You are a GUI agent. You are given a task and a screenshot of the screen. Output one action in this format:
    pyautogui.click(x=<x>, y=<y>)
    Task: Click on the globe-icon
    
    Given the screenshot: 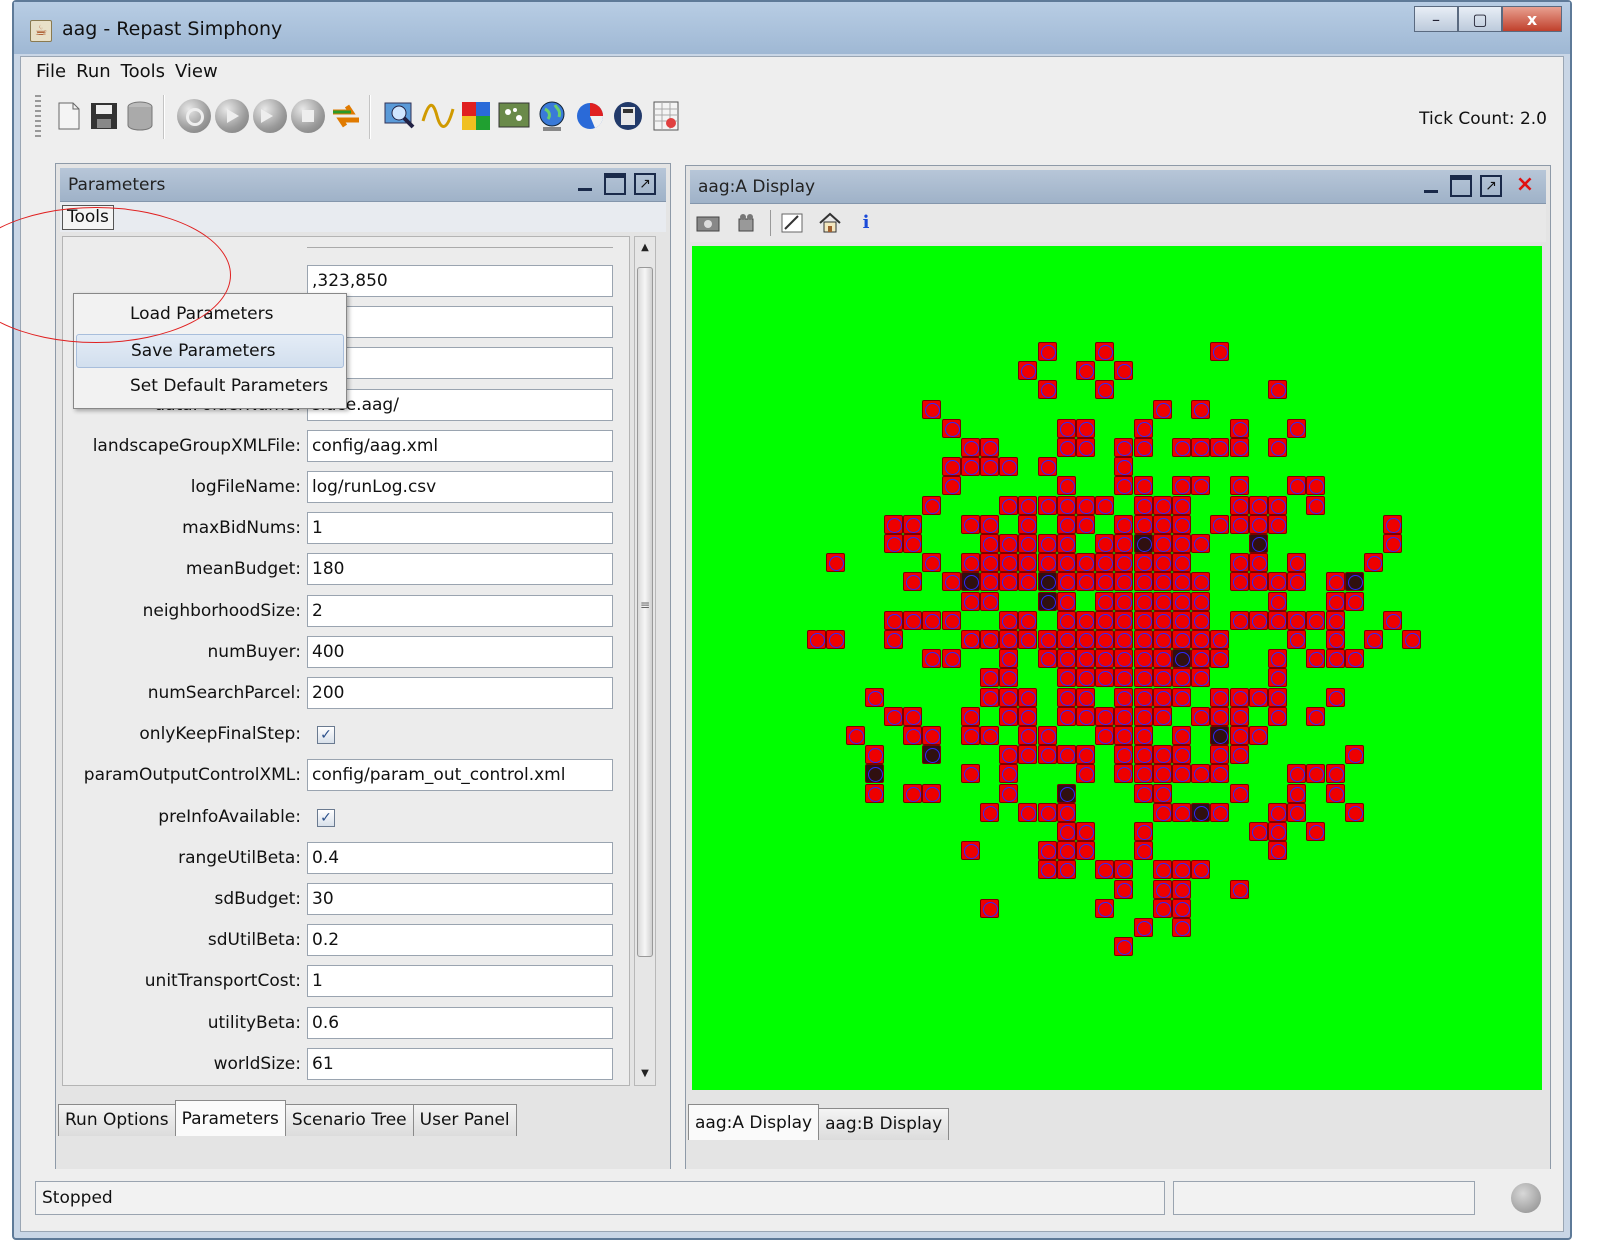 What is the action you would take?
    pyautogui.click(x=552, y=116)
    